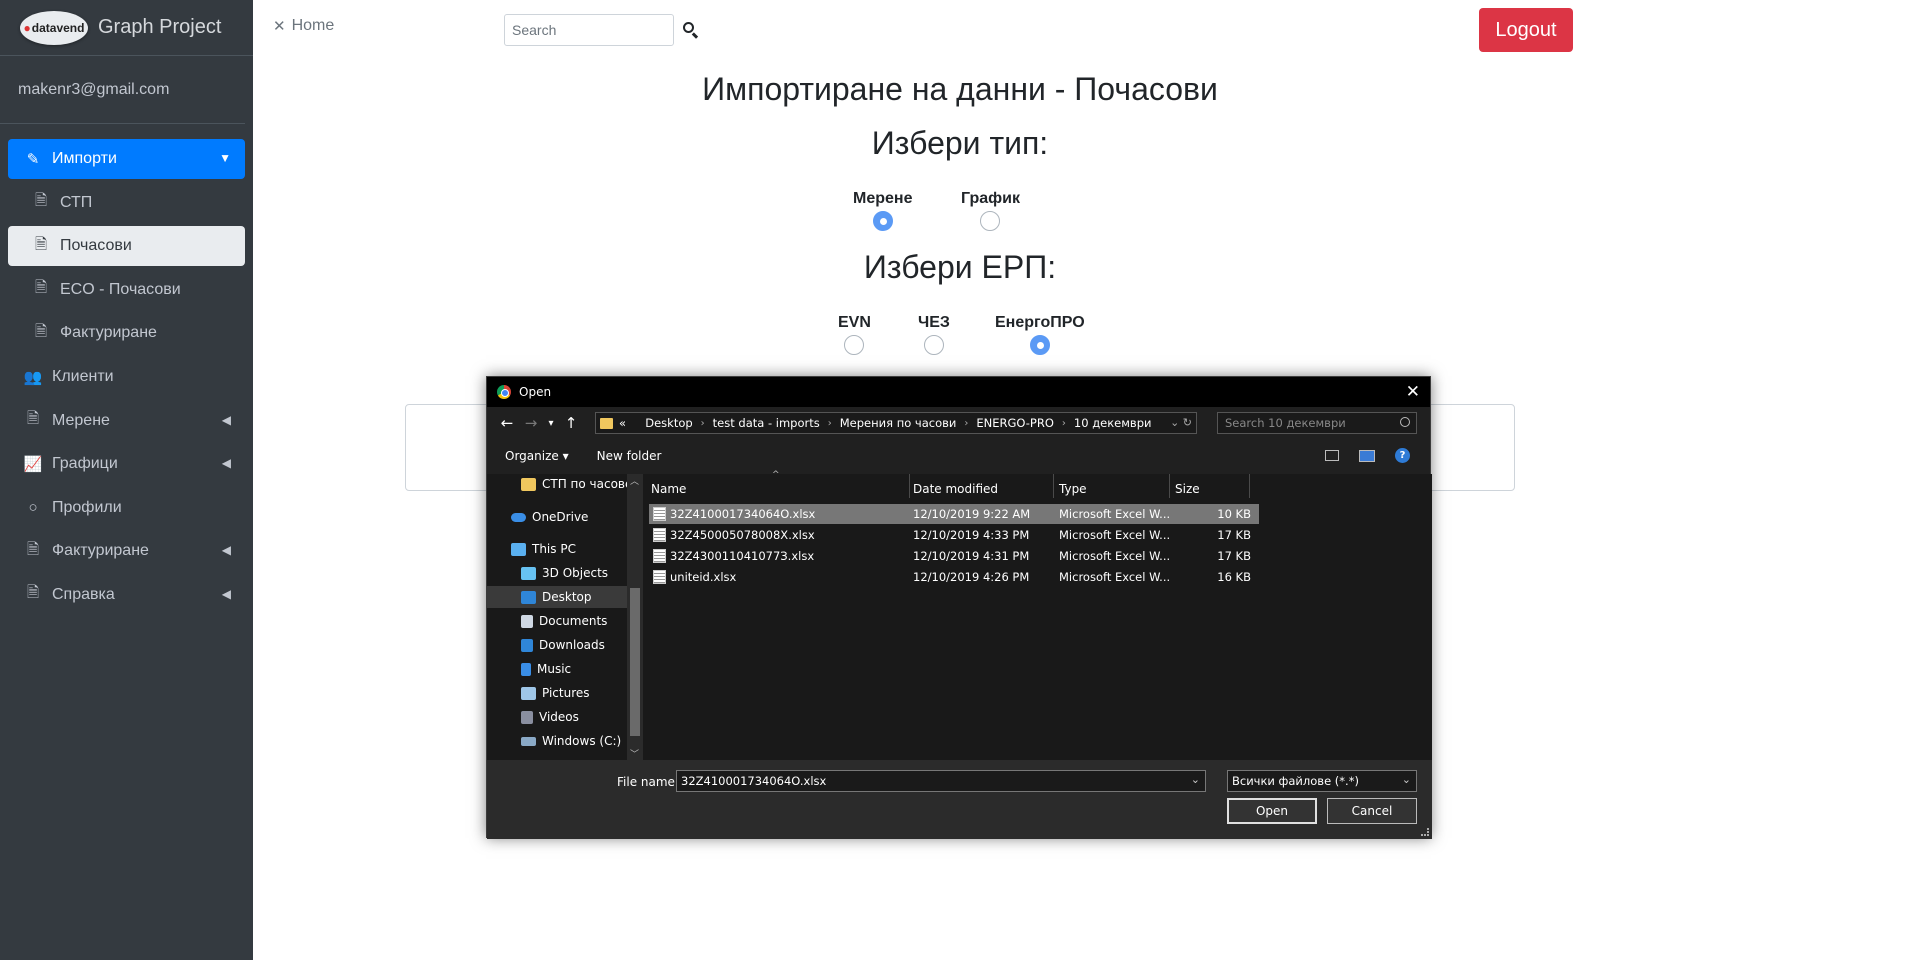  What do you see at coordinates (634, 480) in the screenshot?
I see `scroll-up-icon: ︿` at bounding box center [634, 480].